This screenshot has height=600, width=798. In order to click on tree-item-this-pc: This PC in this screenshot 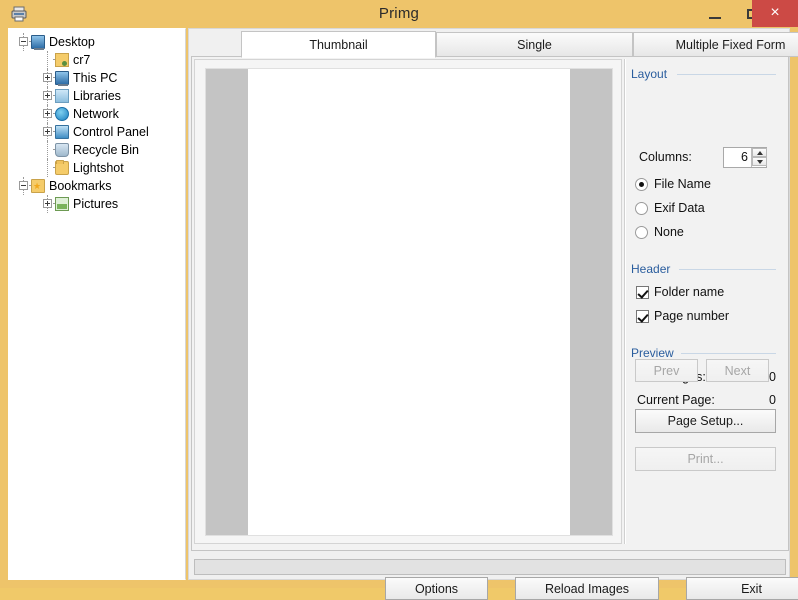, I will do `click(97, 78)`.